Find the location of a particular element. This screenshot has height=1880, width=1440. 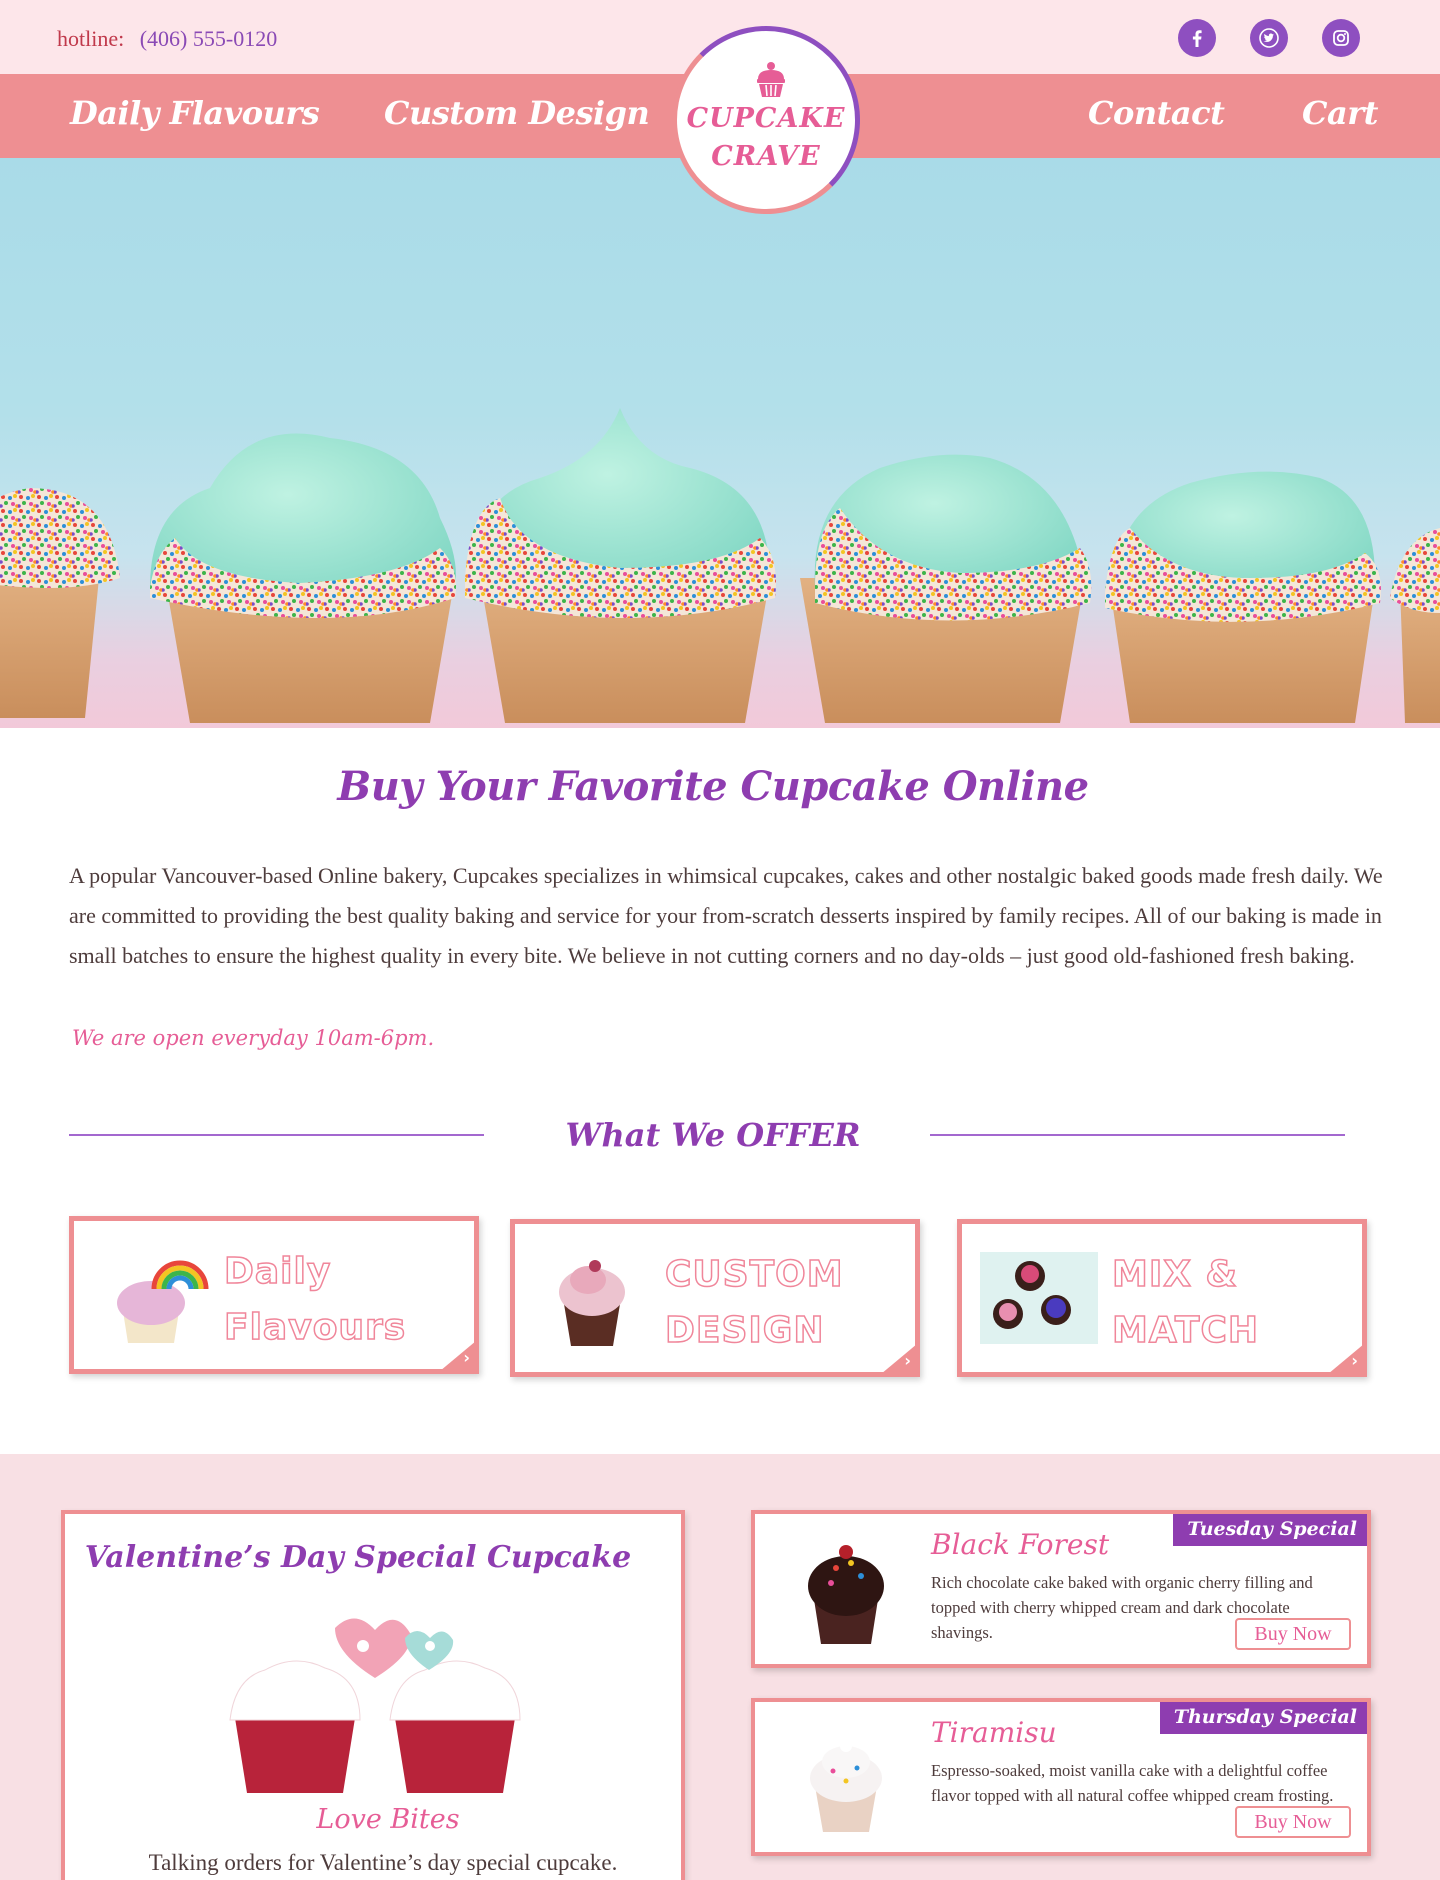

special-name: Black Forest is located at coordinates (1020, 1544).